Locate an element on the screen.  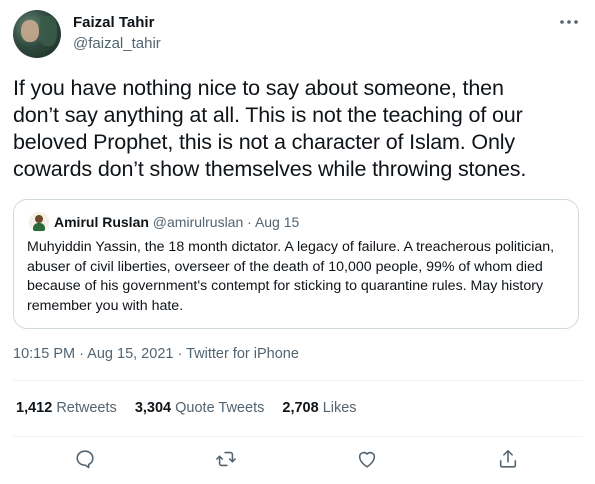
retweet-icon is located at coordinates (226, 459).